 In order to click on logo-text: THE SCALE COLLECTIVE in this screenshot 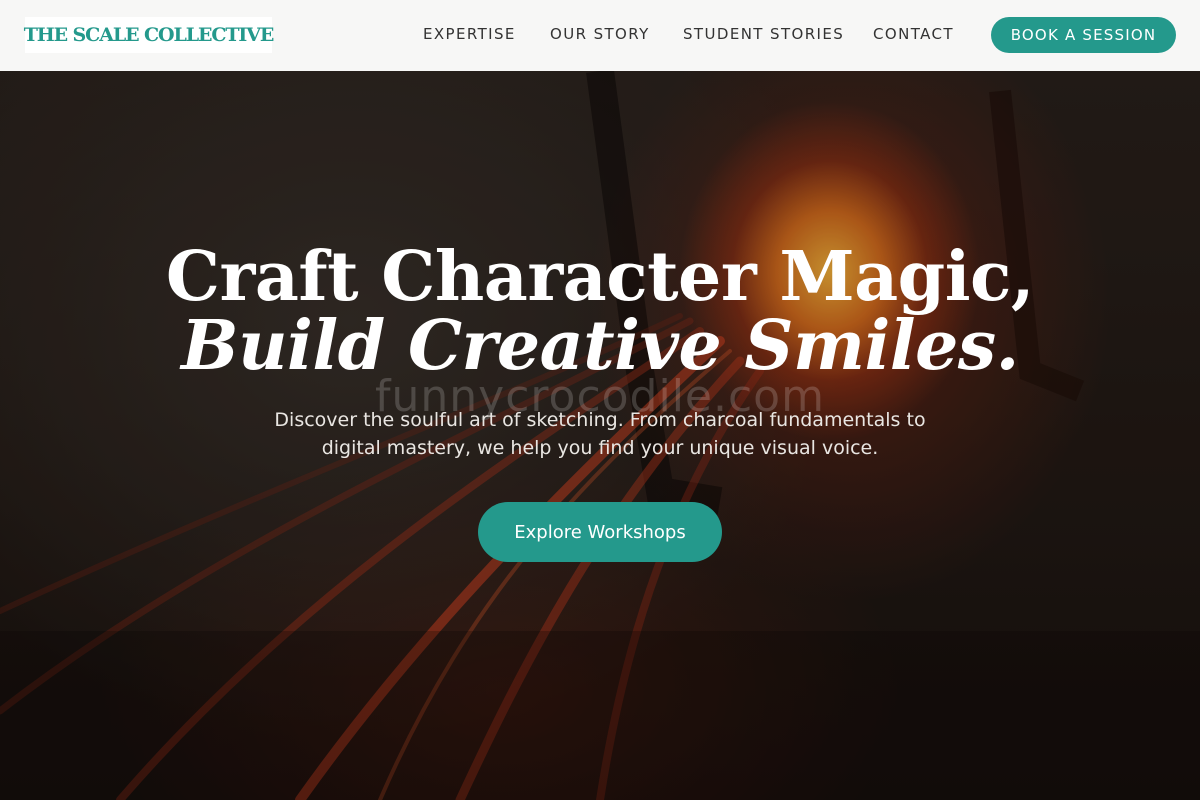, I will do `click(149, 35)`.